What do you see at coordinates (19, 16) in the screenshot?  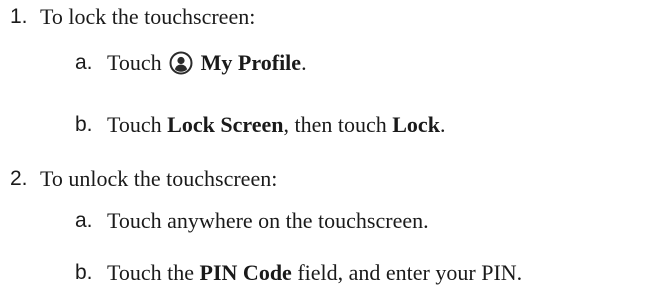 I see `step-1-number: 1.` at bounding box center [19, 16].